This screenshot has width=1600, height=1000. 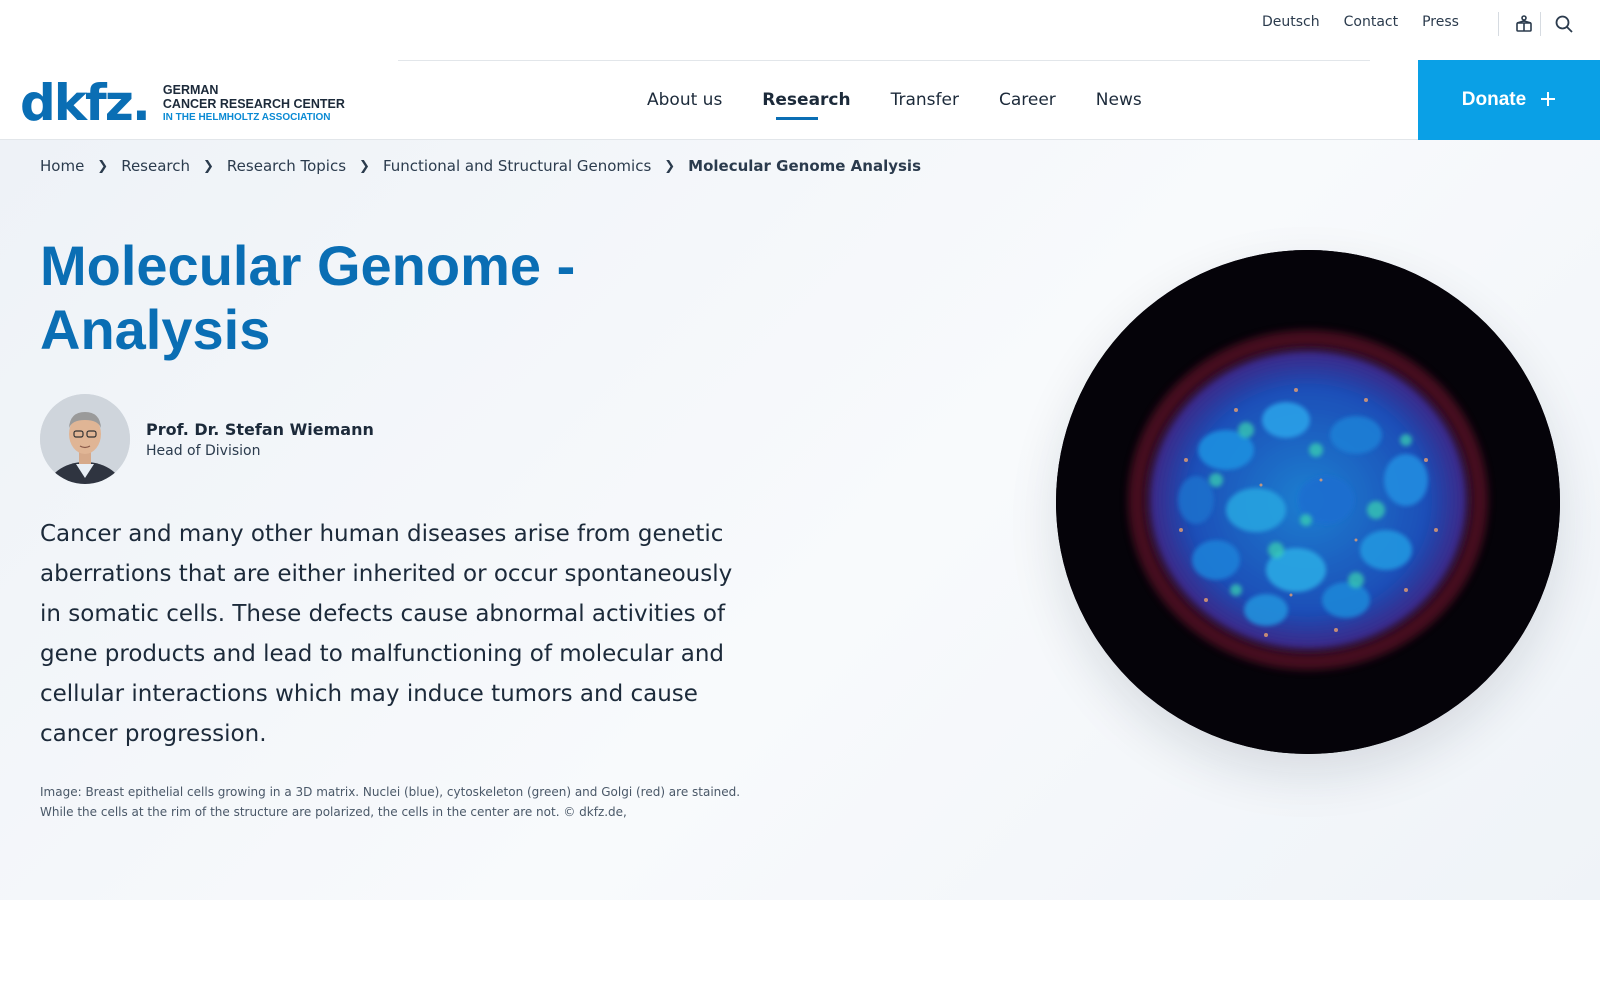 What do you see at coordinates (1291, 22) in the screenshot?
I see `language-link: Deutsch` at bounding box center [1291, 22].